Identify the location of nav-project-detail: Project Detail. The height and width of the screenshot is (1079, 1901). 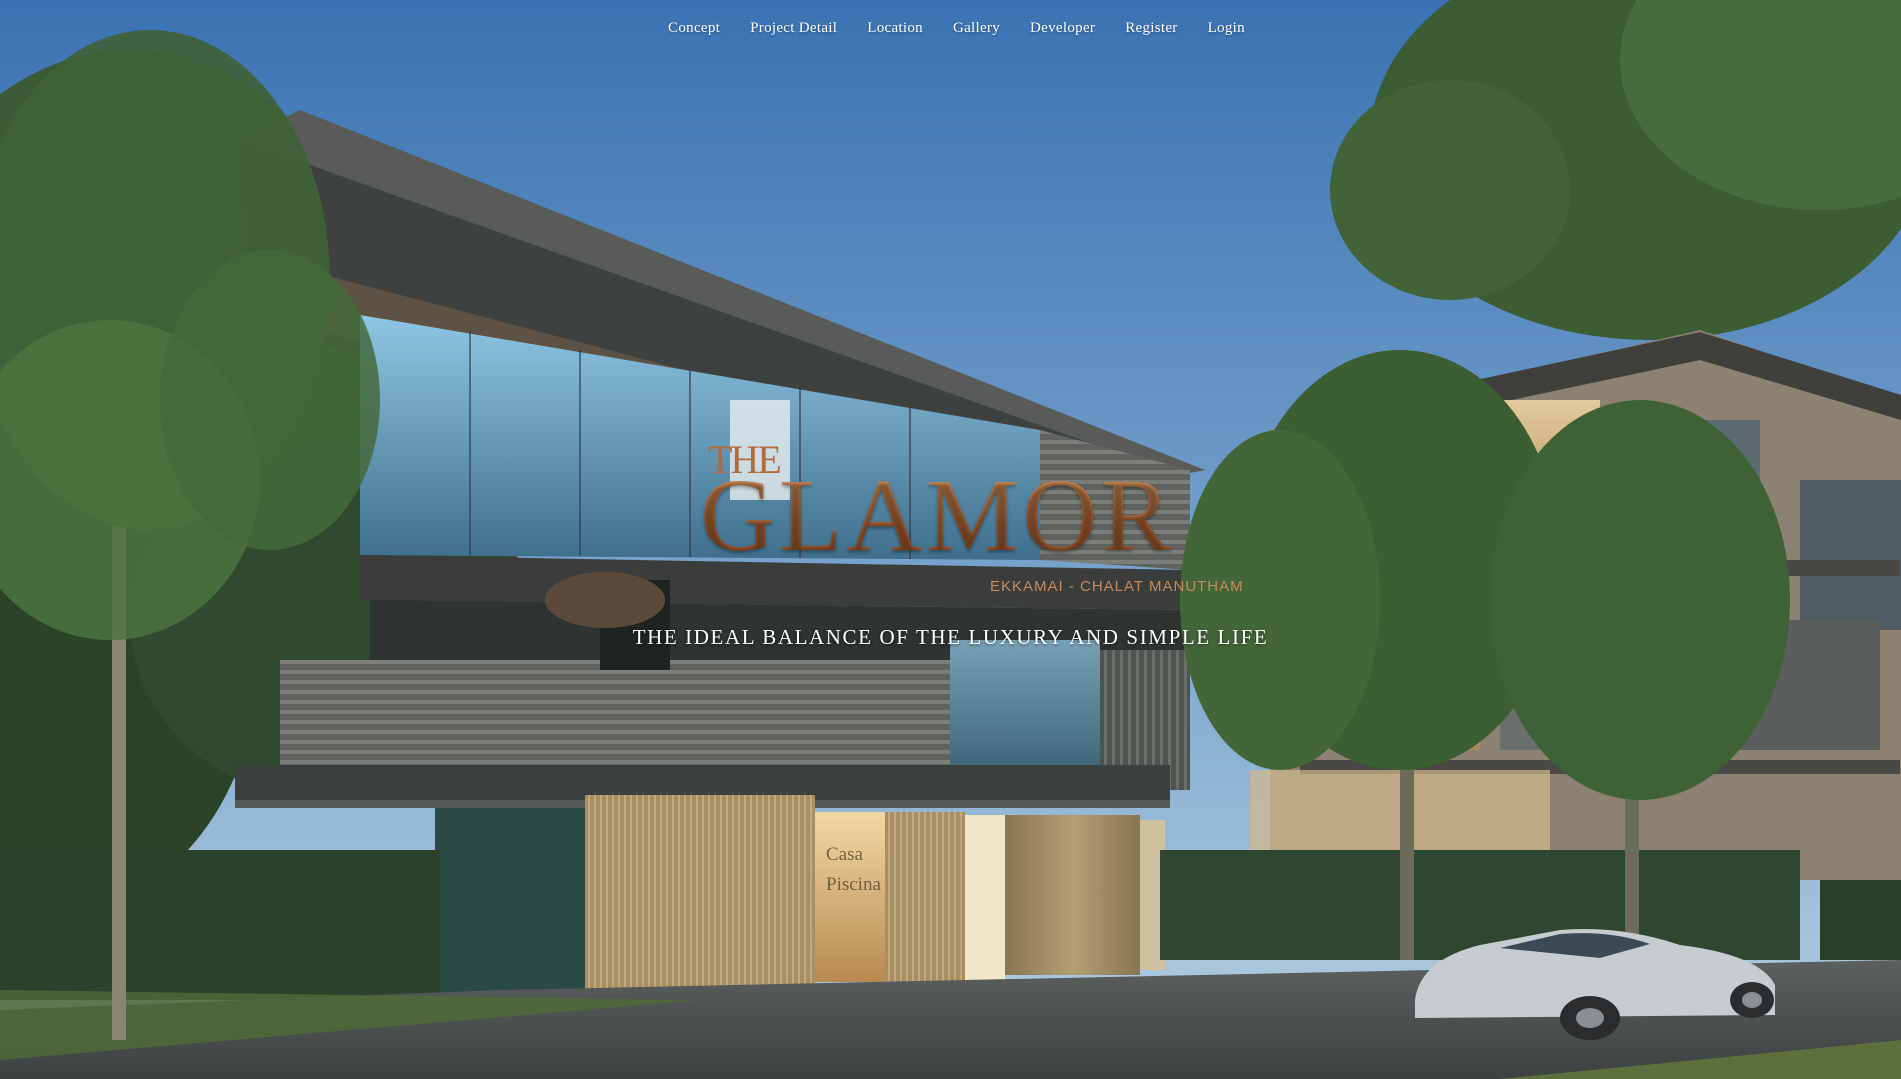
(793, 28).